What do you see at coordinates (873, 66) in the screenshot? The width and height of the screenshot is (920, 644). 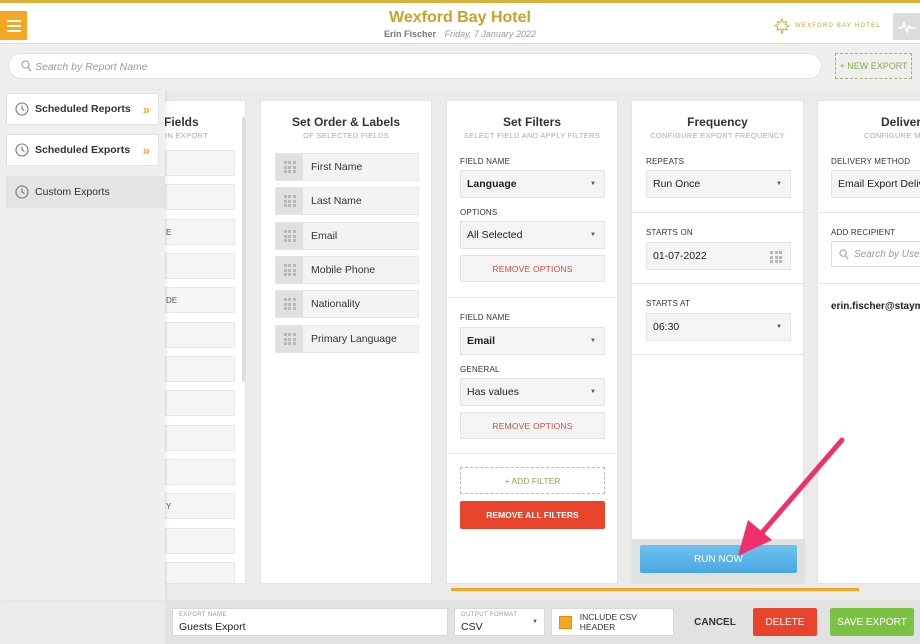 I see `new-export-button: + NEW EXPORT` at bounding box center [873, 66].